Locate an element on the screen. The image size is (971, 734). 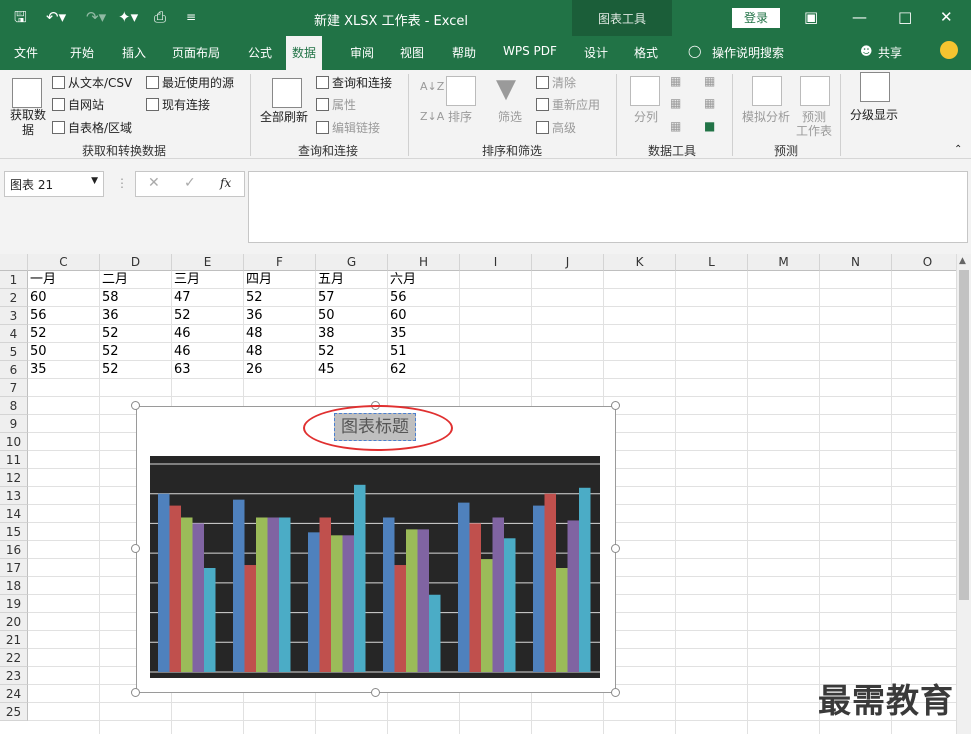
minimize-icon: — is located at coordinates (859, 17).